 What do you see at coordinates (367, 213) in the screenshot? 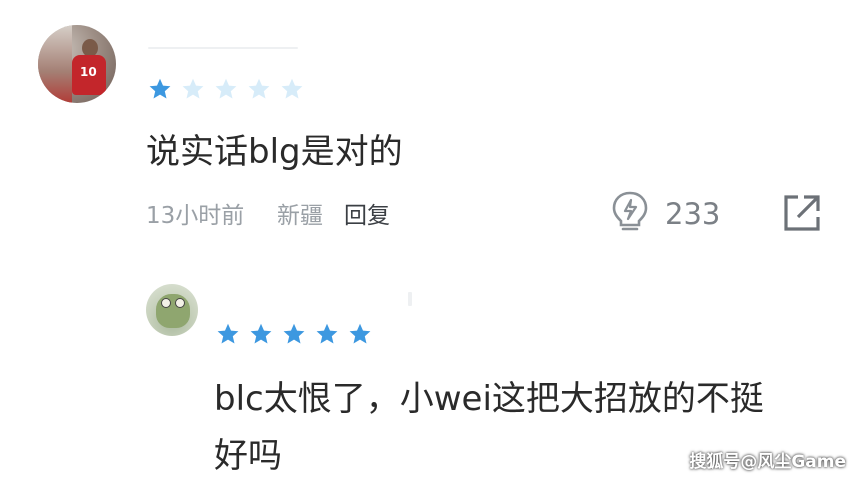
I see `reply-button: 回复` at bounding box center [367, 213].